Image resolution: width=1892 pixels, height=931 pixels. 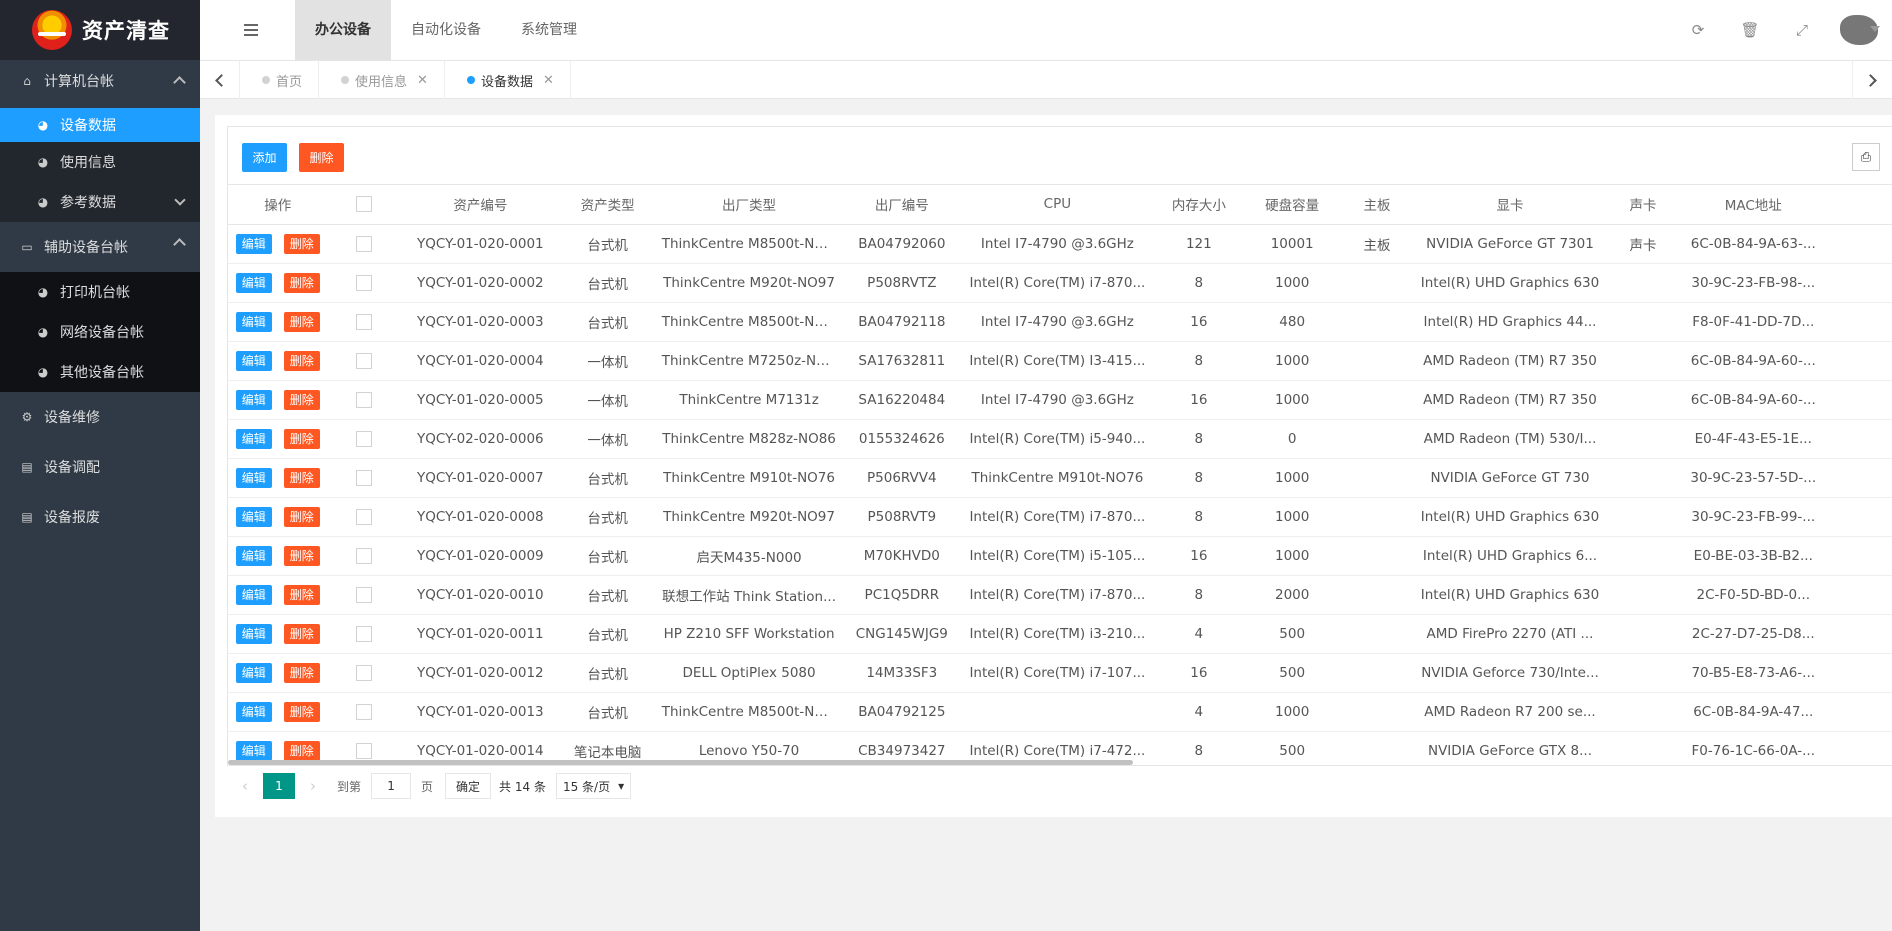 I want to click on trash-icon: 🗑, so click(x=1750, y=30).